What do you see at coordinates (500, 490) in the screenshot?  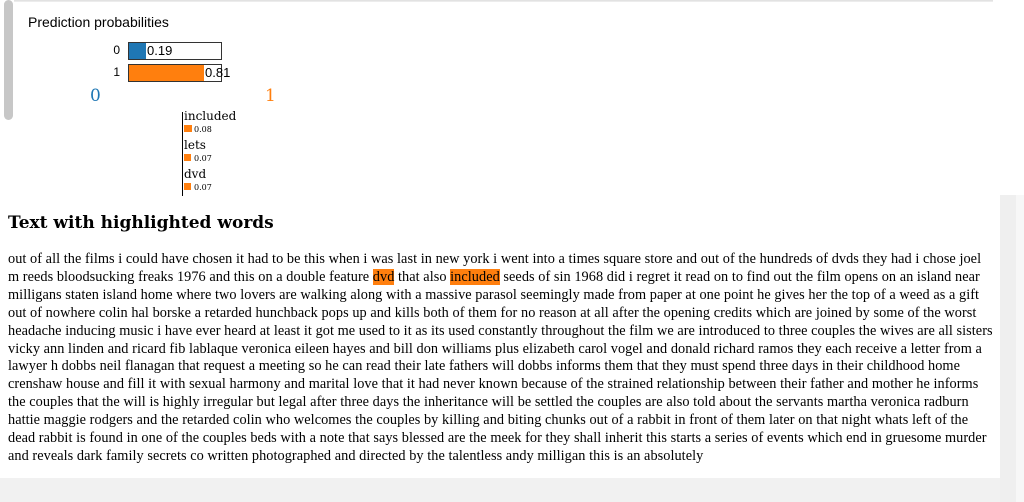 I see `horizontal-scrollbar-track` at bounding box center [500, 490].